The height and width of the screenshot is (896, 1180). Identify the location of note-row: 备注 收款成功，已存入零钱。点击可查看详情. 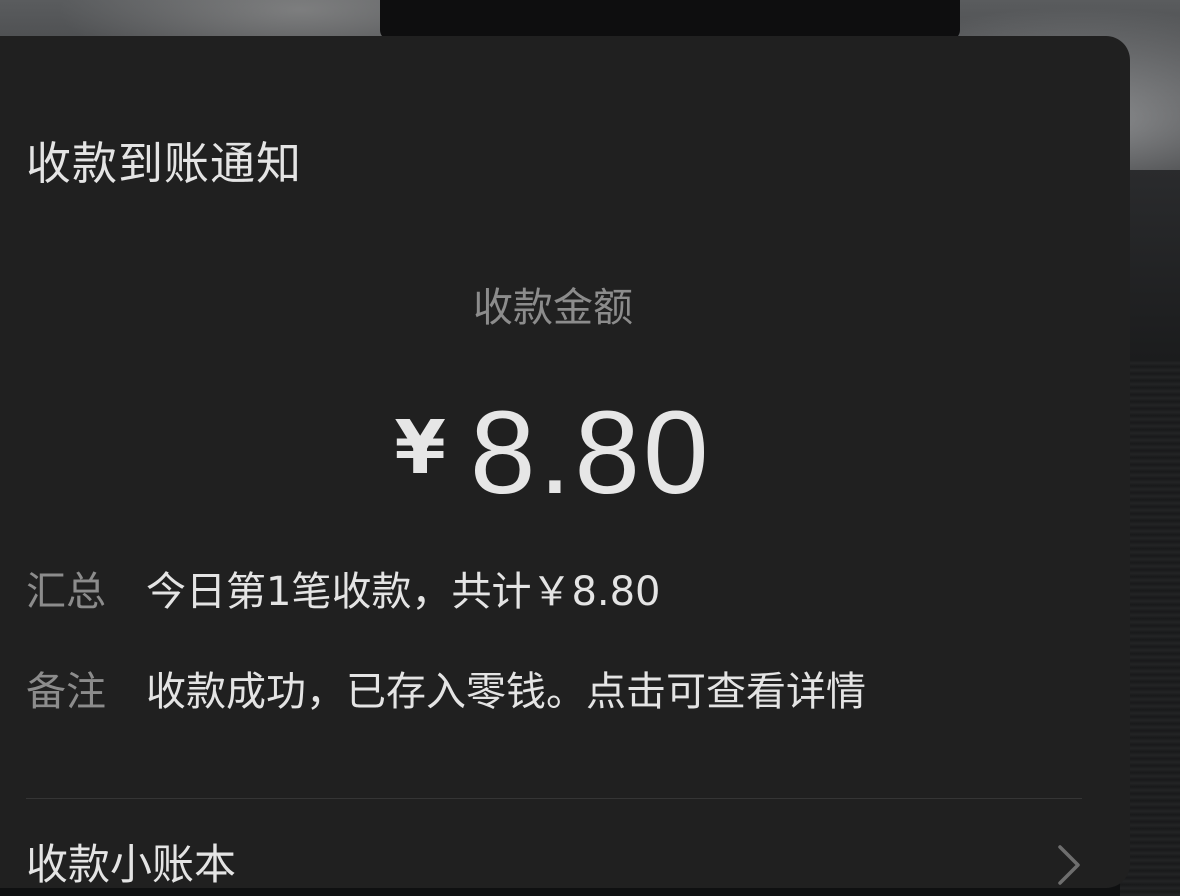
(446, 692).